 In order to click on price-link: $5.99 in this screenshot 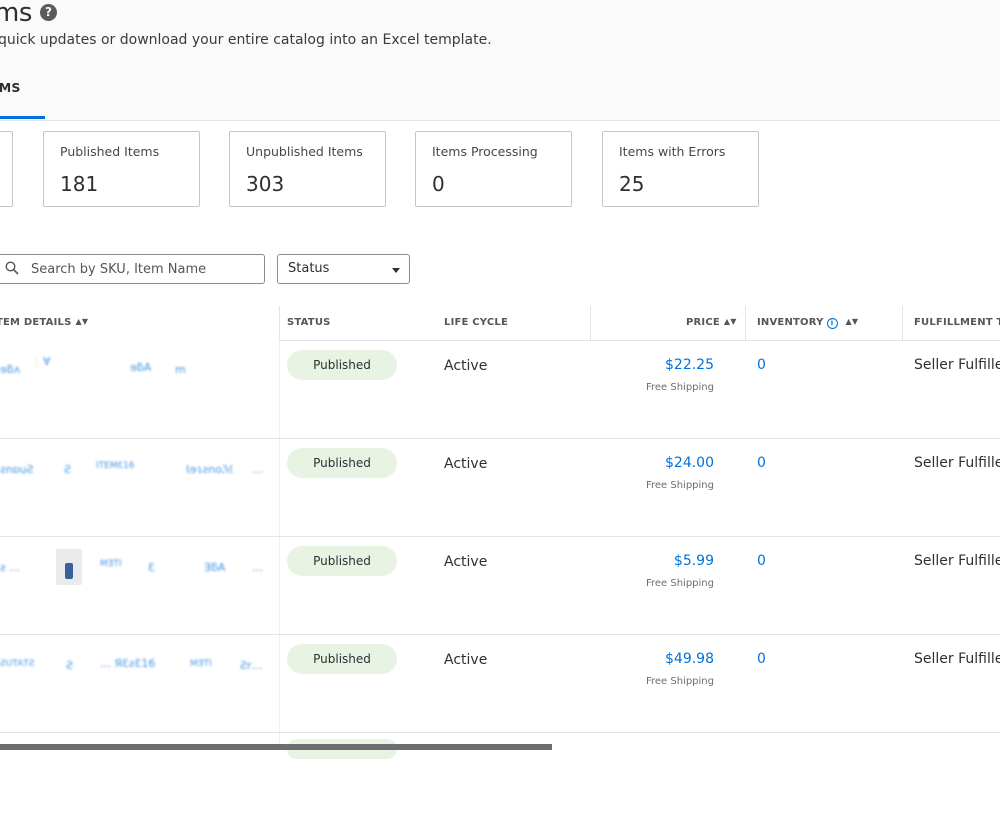, I will do `click(694, 561)`.